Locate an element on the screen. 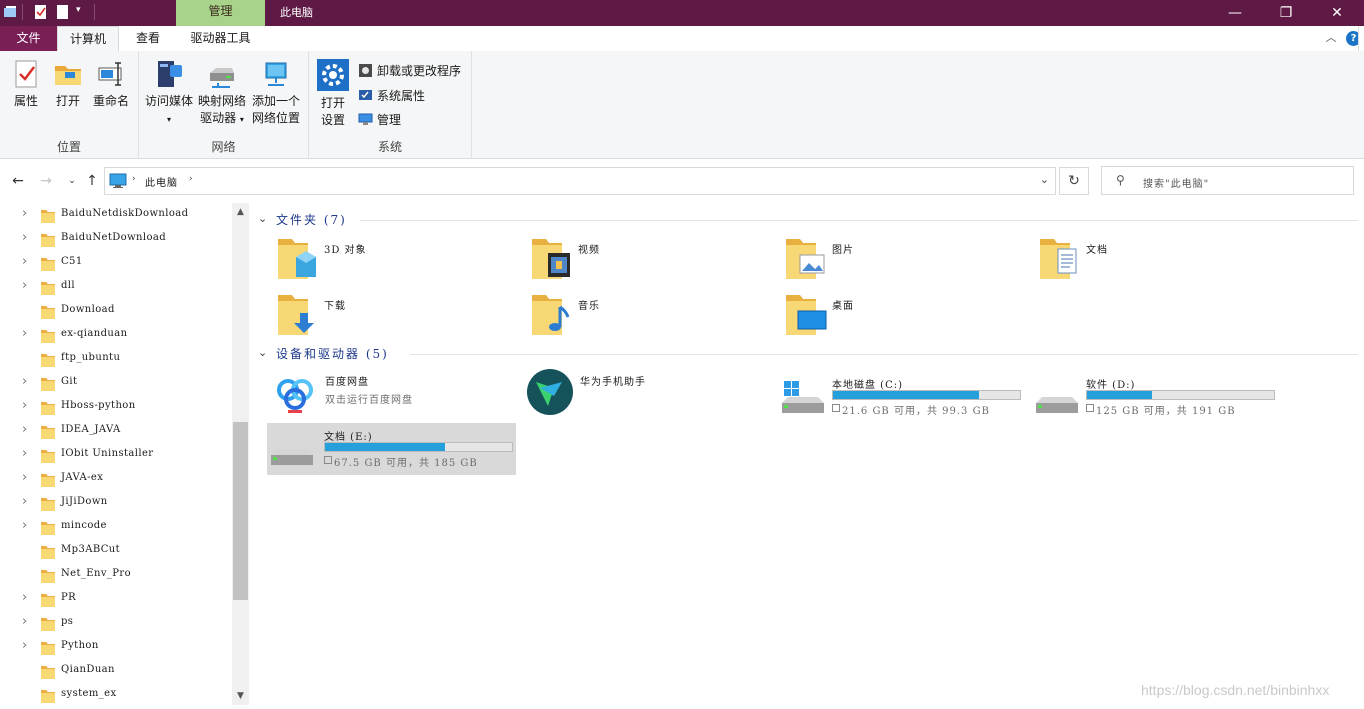  tree-item: Net_Env_Pro is located at coordinates (116, 575).